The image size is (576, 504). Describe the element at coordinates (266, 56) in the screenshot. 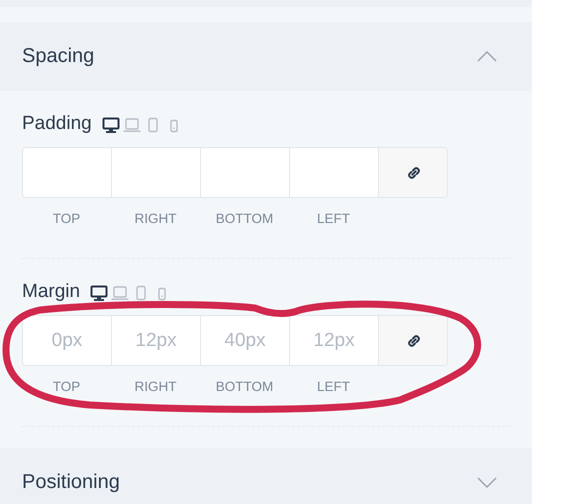

I see `section-header: Spacing` at that location.